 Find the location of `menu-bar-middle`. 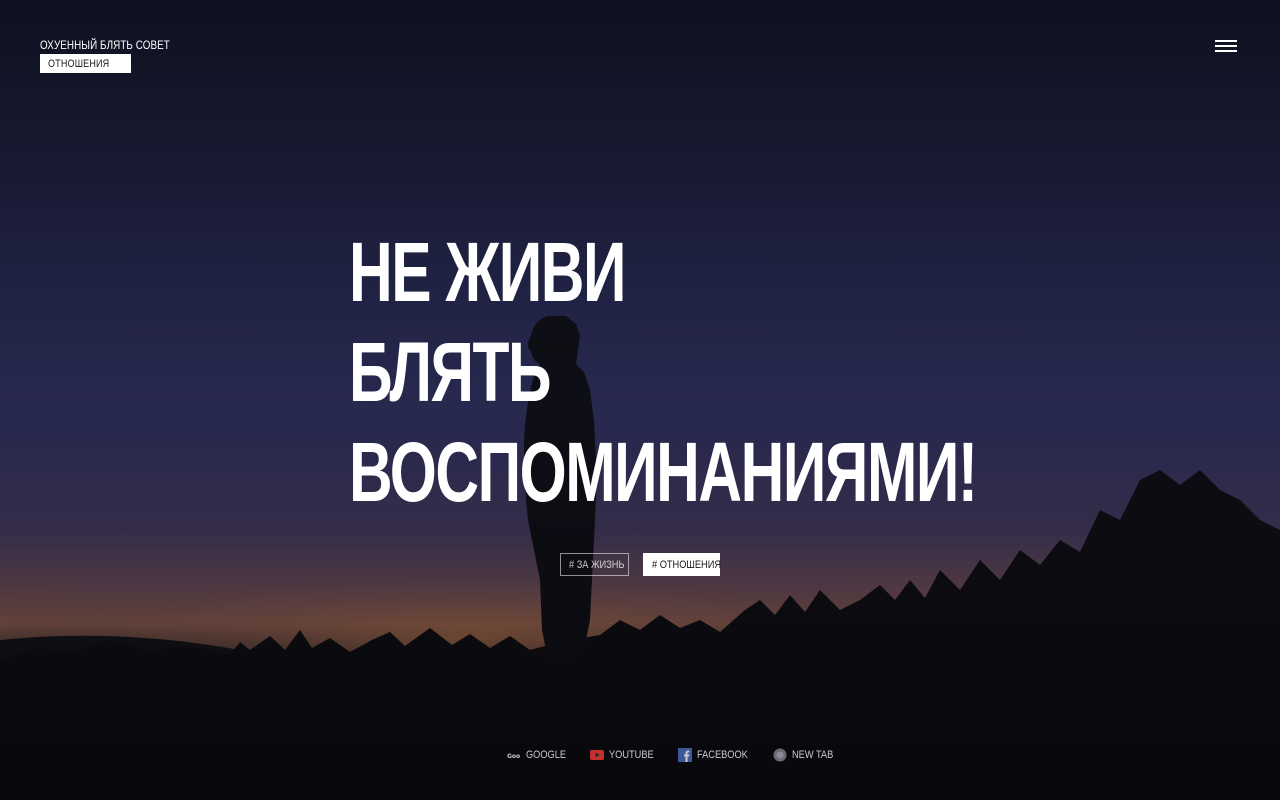

menu-bar-middle is located at coordinates (1226, 46).